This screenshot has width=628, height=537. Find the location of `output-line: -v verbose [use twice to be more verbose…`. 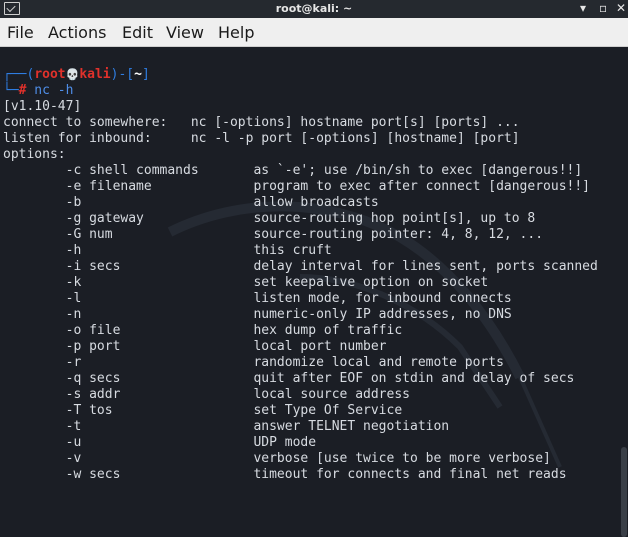

output-line: -v verbose [use twice to be more verbose… is located at coordinates (277, 458).